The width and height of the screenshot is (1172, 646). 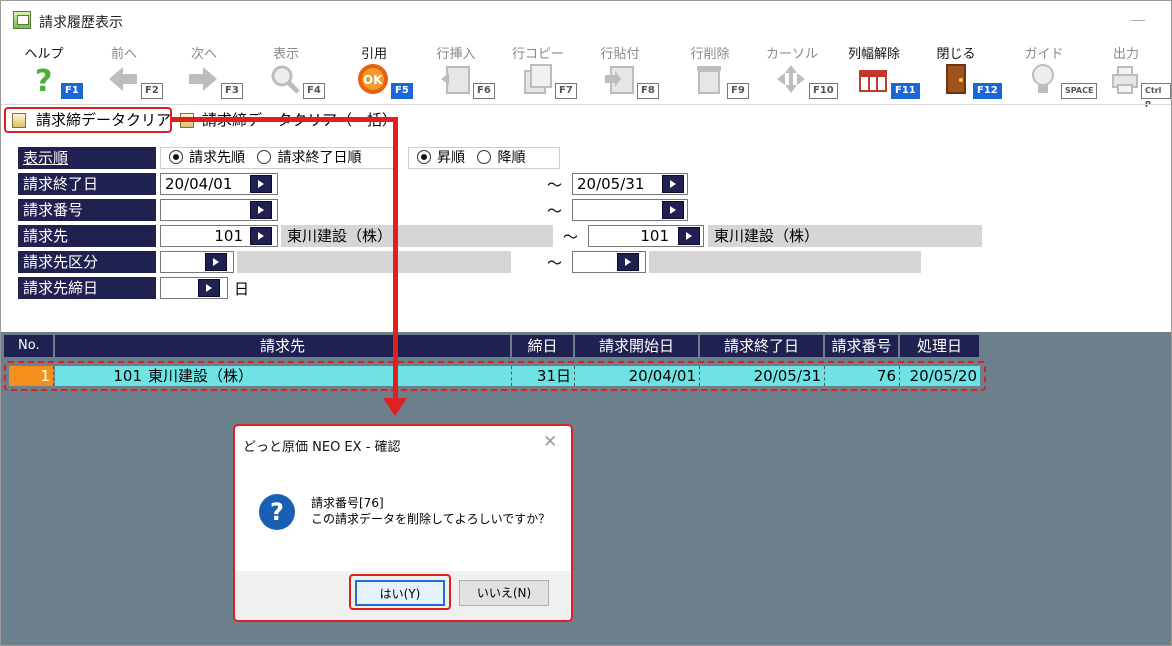 I want to click on insert-row-button: 行挿入 F6, so click(x=461, y=71).